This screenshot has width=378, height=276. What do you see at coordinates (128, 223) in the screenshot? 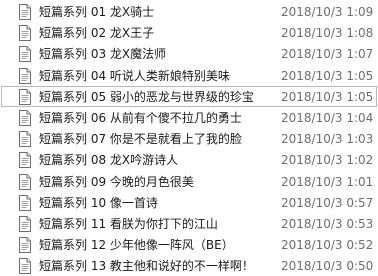
I see `file-name: 短篇系列 11 看朕为你打下的江山` at bounding box center [128, 223].